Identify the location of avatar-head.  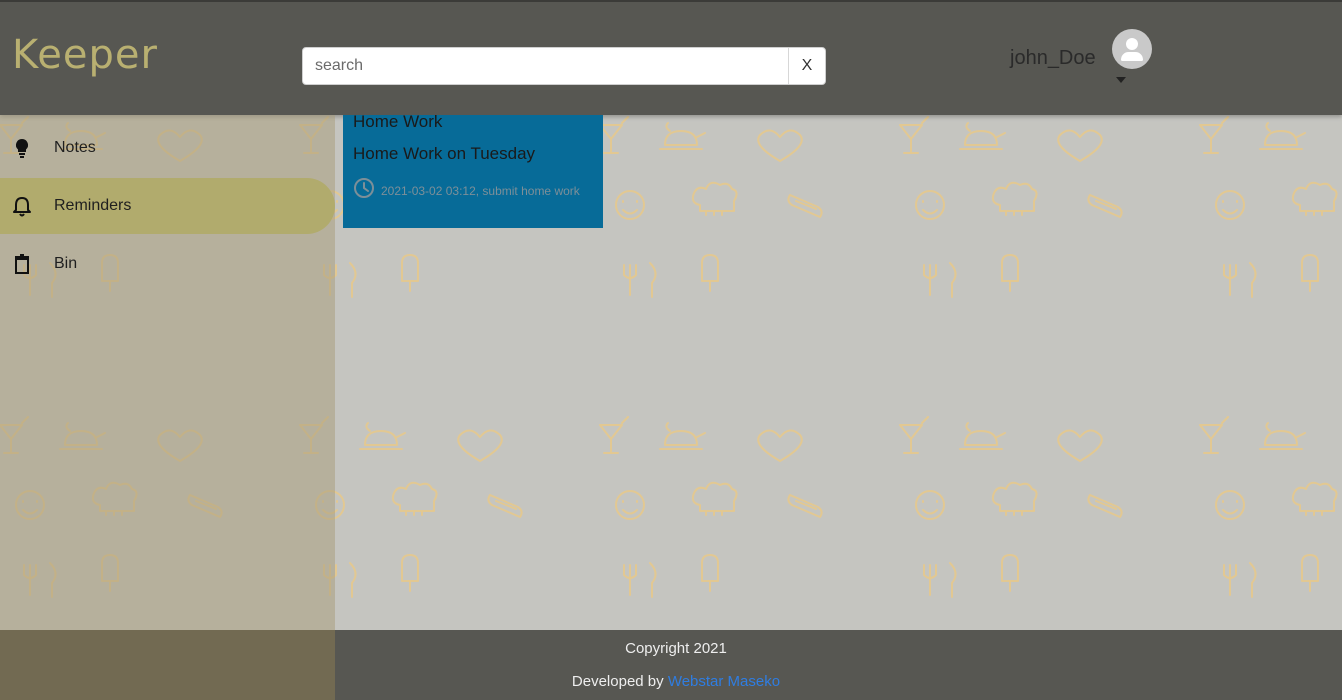
(1132, 44).